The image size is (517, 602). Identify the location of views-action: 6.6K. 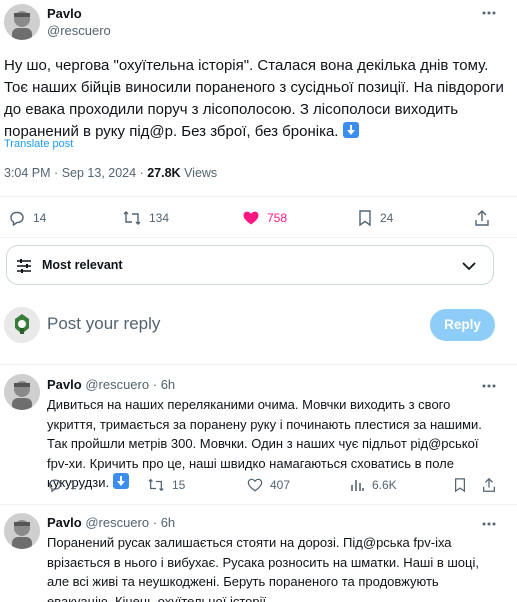
(373, 485).